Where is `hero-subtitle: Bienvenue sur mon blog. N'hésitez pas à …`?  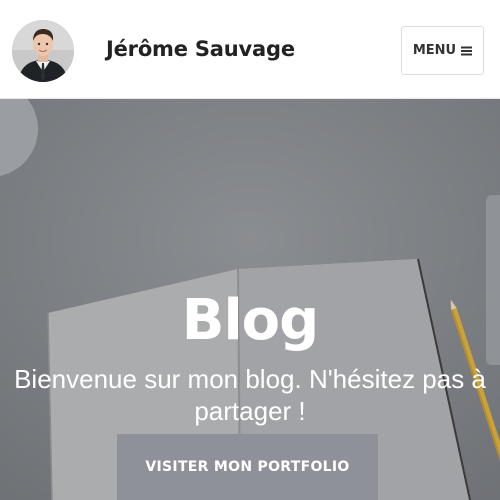 hero-subtitle: Bienvenue sur mon blog. N'hésitez pas à … is located at coordinates (250, 395).